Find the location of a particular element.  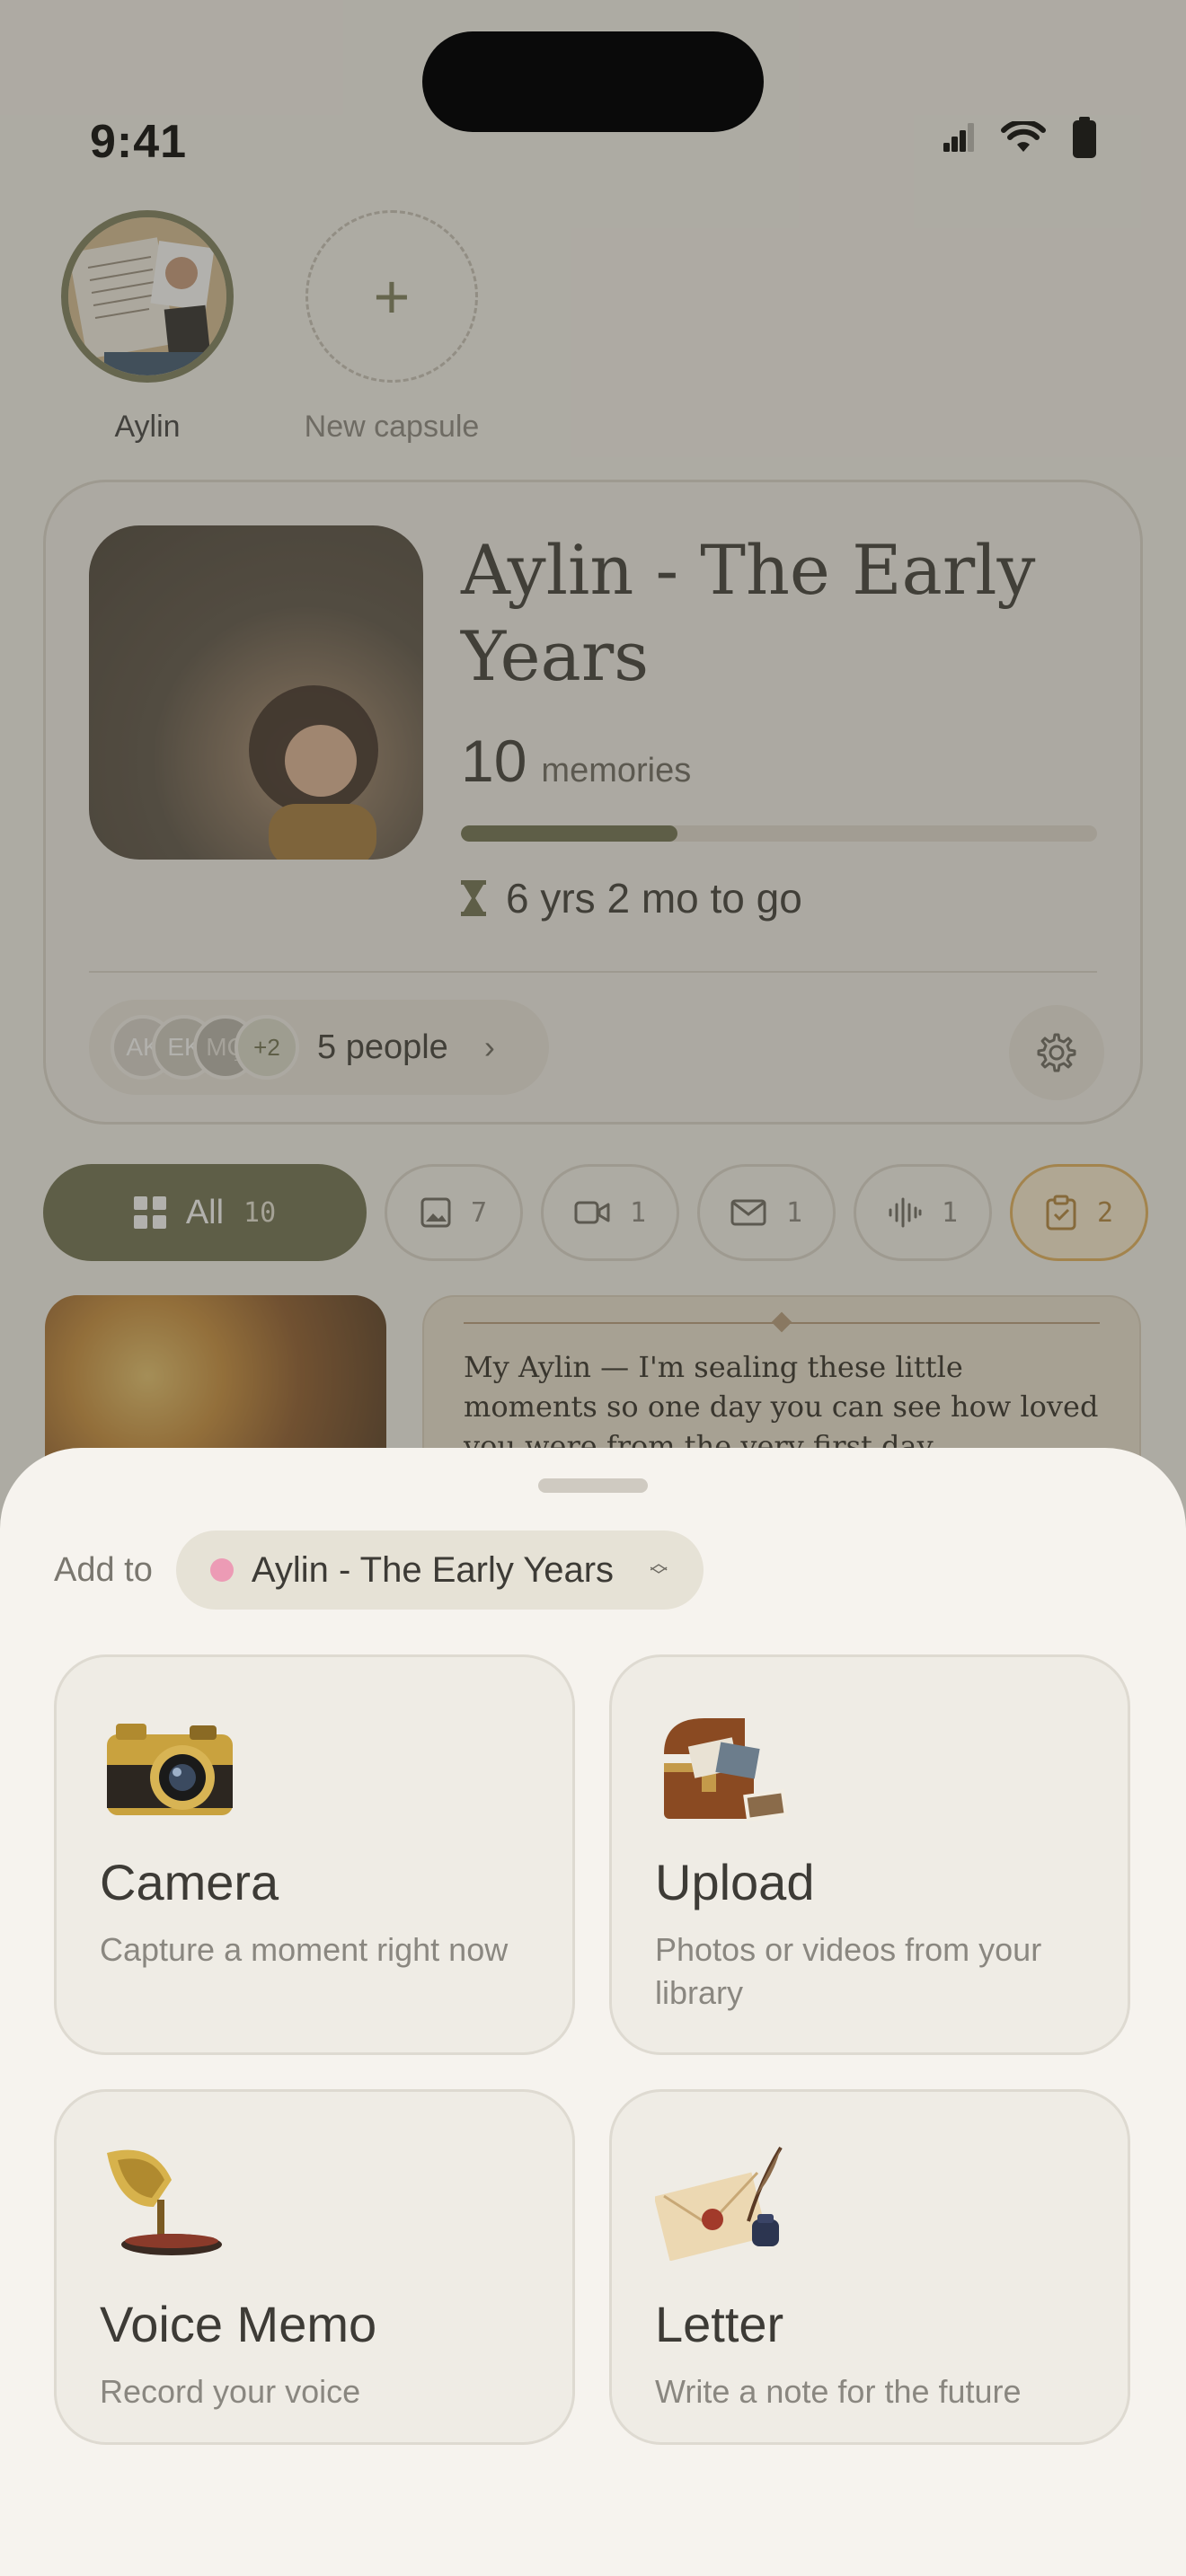

voice-memo-option: Voice Memo Record your voice is located at coordinates (314, 2267).